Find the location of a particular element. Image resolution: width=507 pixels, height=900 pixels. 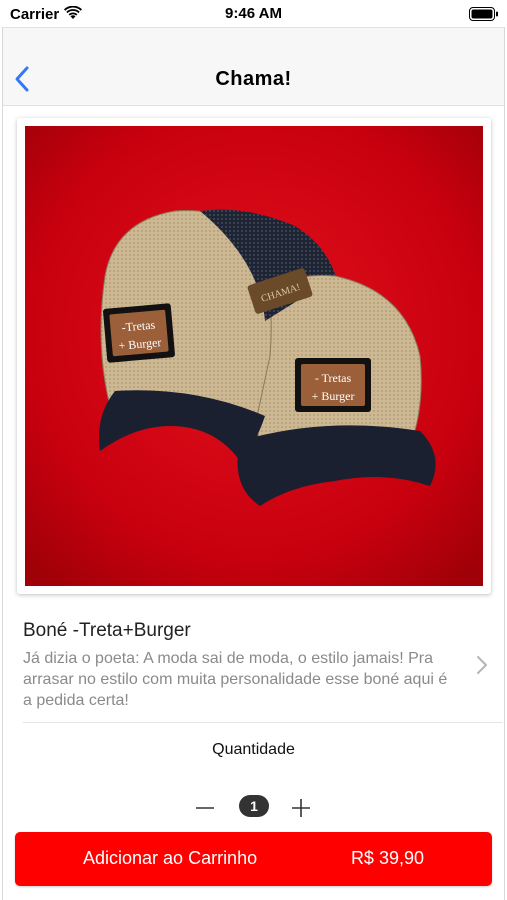

image-badge-right-line2: + Burger is located at coordinates (333, 396).